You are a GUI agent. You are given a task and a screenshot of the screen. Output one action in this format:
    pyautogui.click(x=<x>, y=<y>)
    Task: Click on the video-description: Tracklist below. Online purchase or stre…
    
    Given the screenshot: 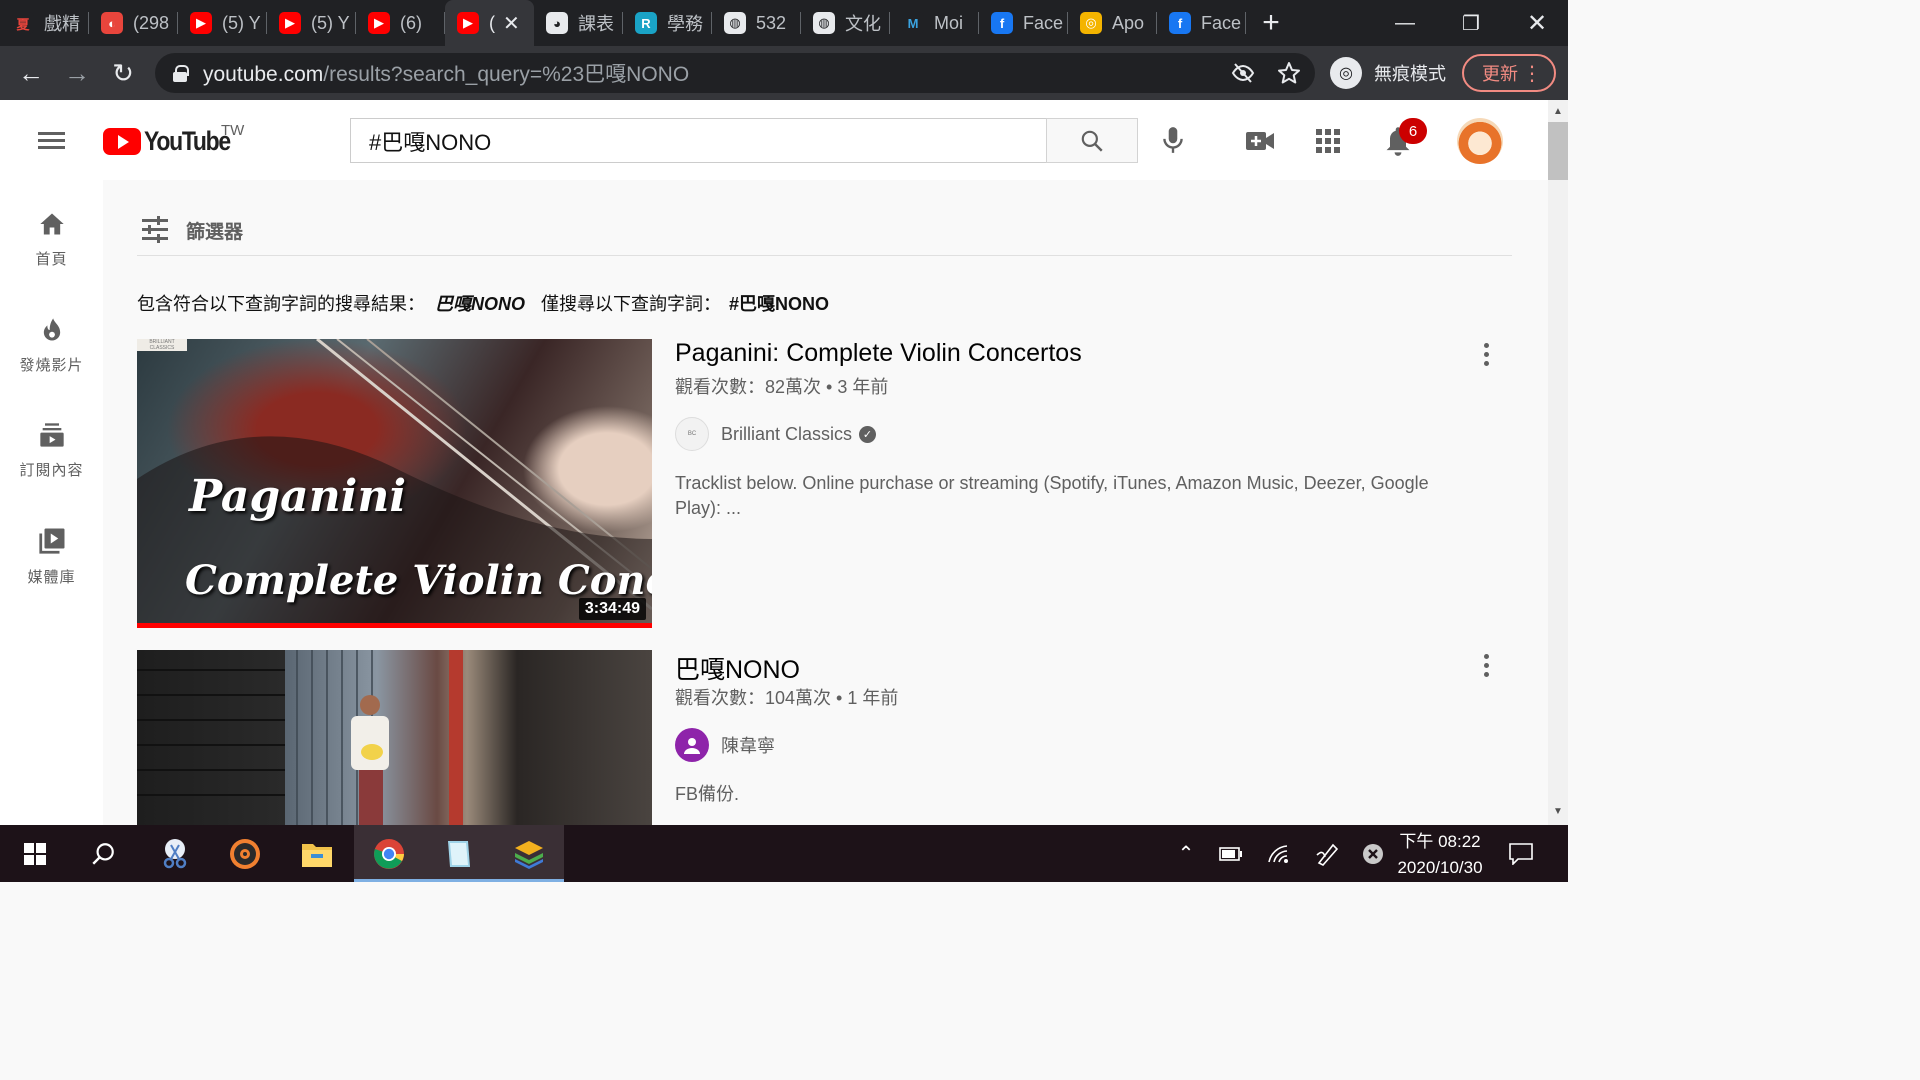 What is the action you would take?
    pyautogui.click(x=1052, y=495)
    